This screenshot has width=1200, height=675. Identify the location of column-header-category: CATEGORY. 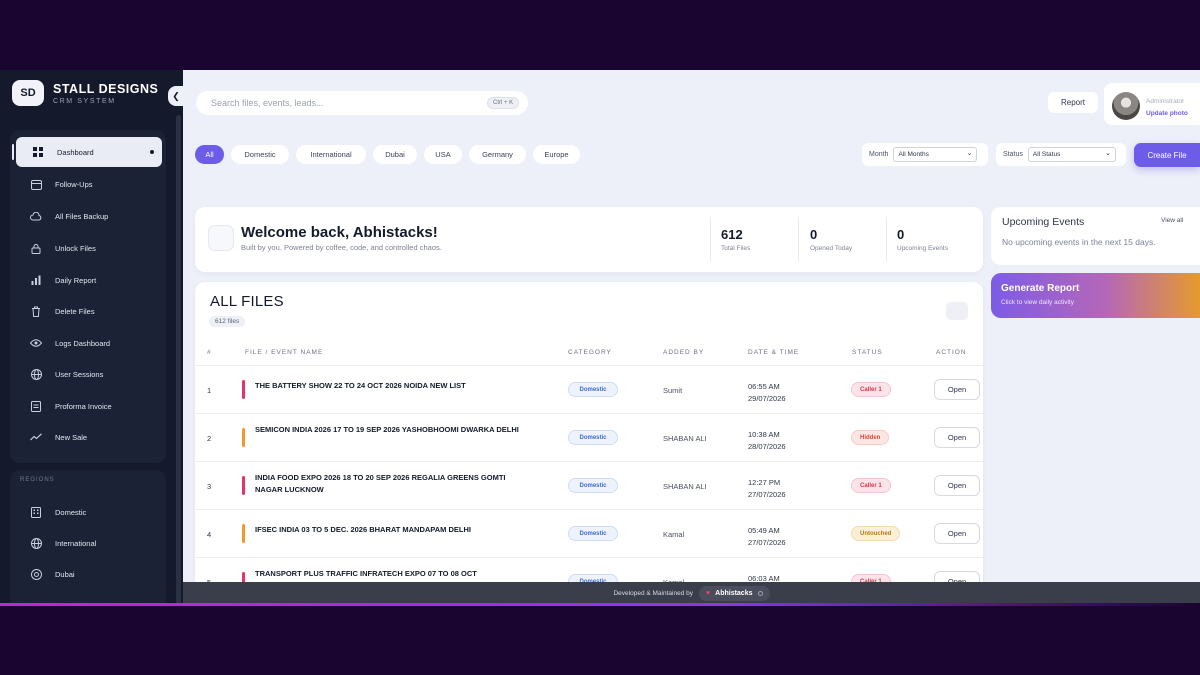
(590, 352).